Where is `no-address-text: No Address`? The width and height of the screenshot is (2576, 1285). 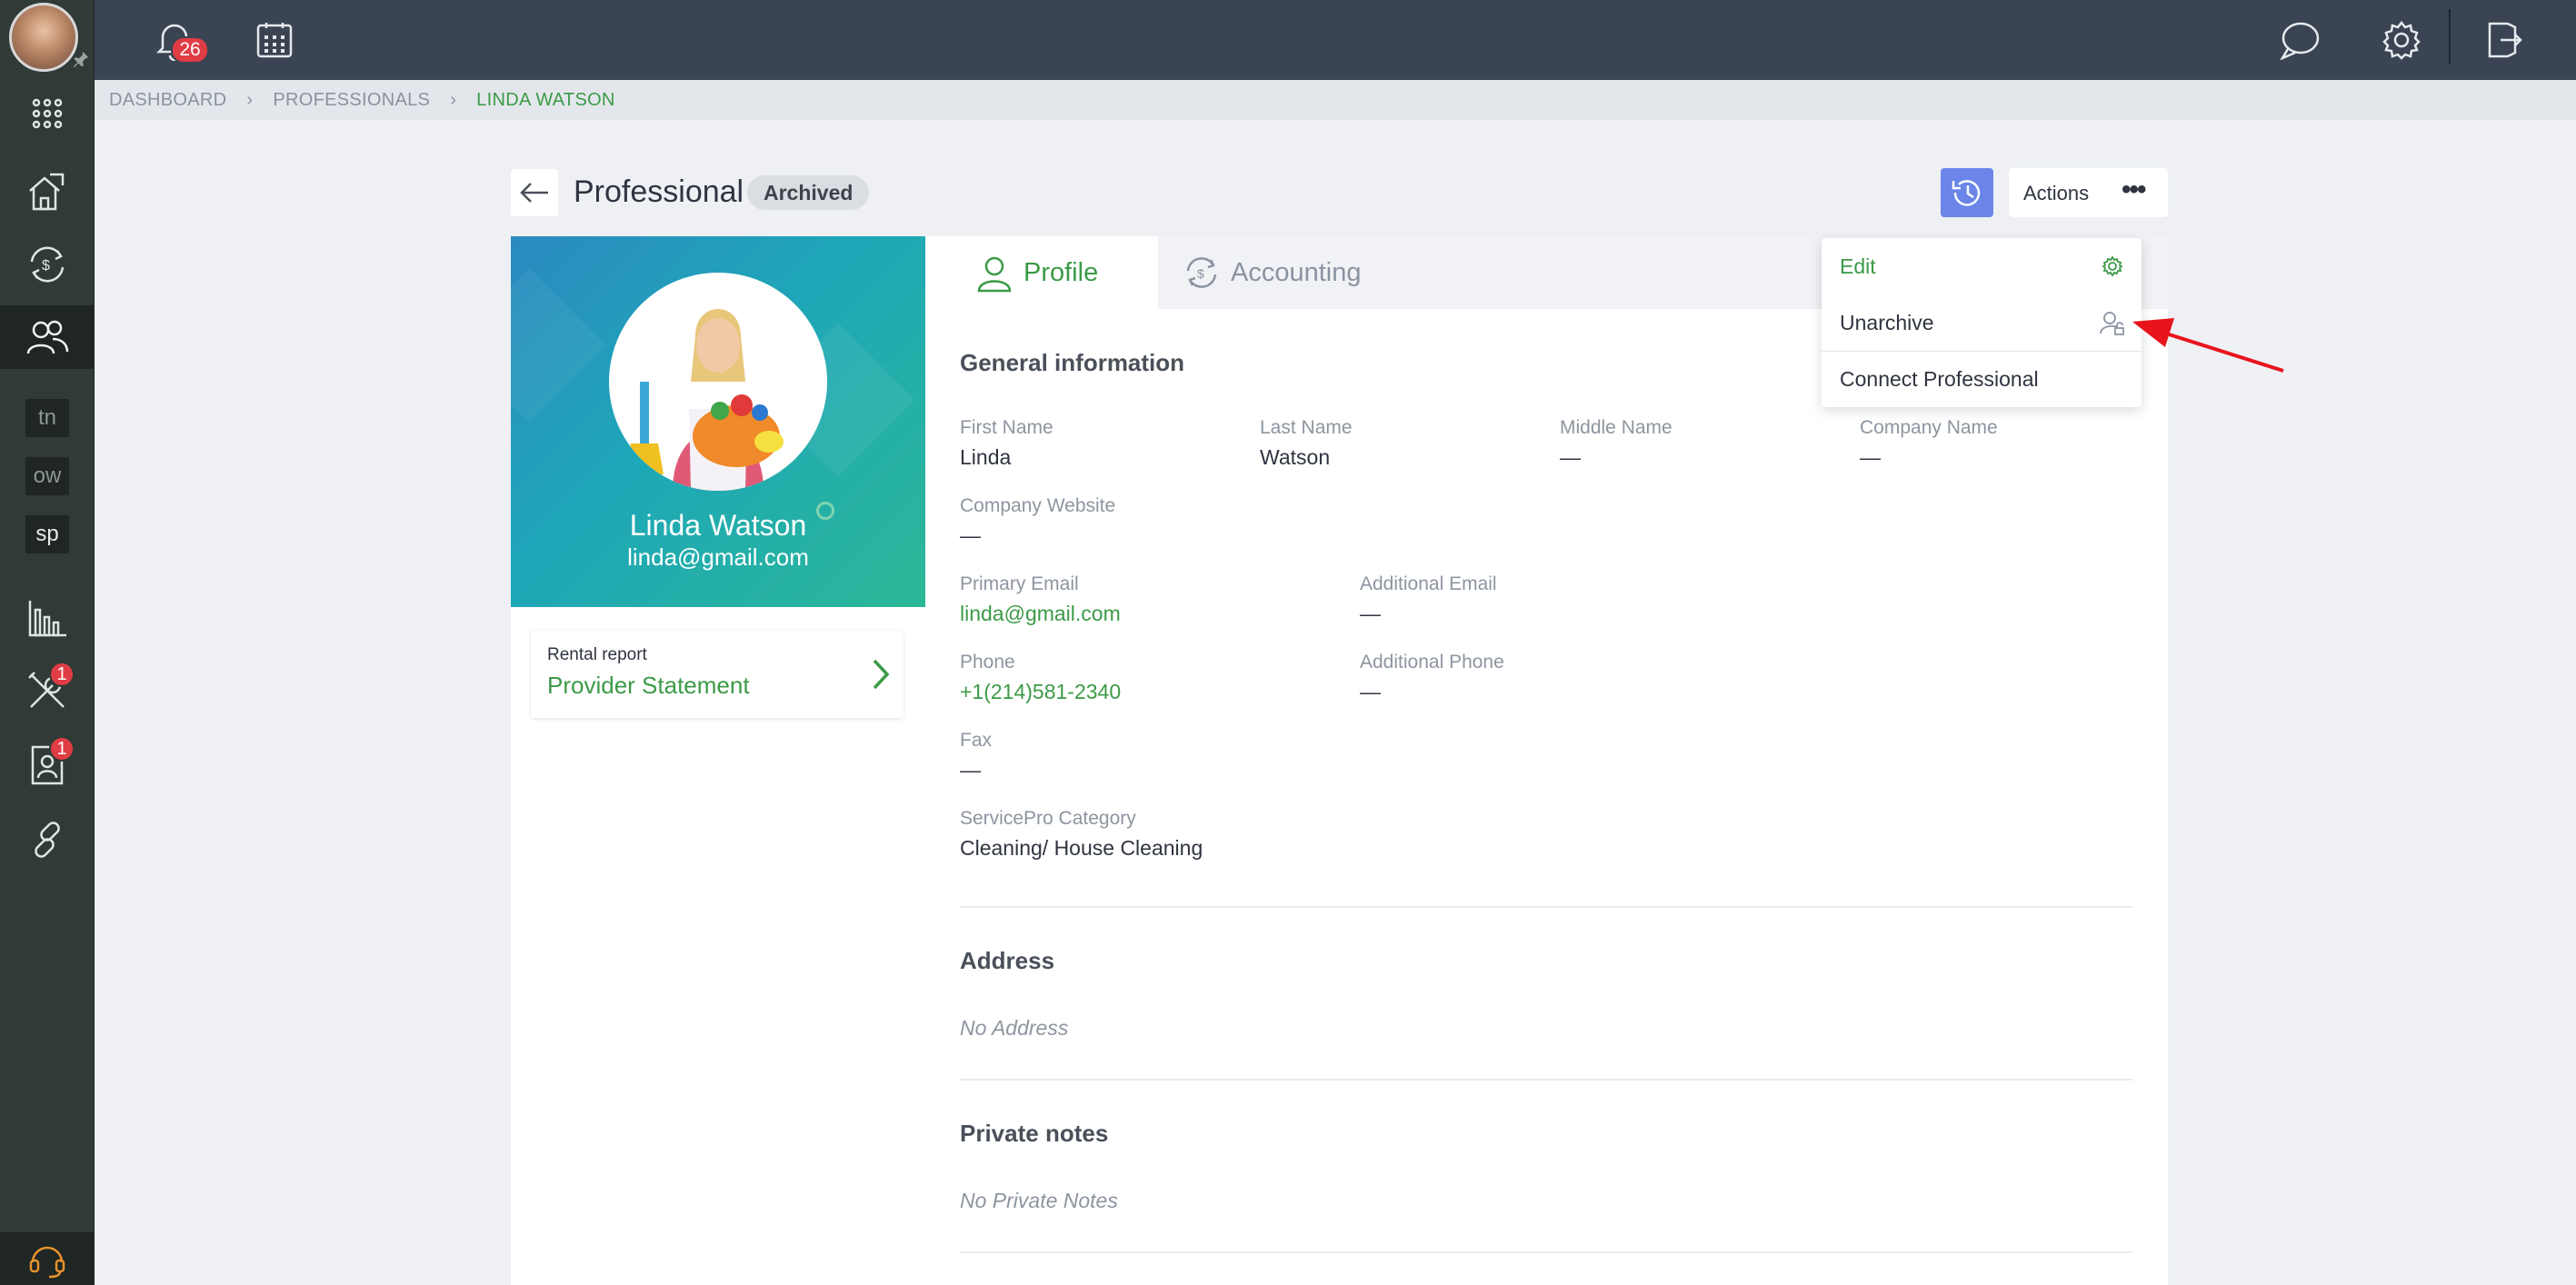 no-address-text: No Address is located at coordinates (1014, 1028).